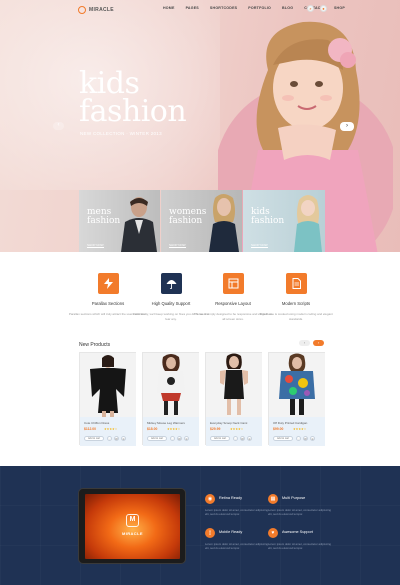 The height and width of the screenshot is (585, 400). What do you see at coordinates (101, 10) in the screenshot?
I see `logo-text: MIRACLE` at bounding box center [101, 10].